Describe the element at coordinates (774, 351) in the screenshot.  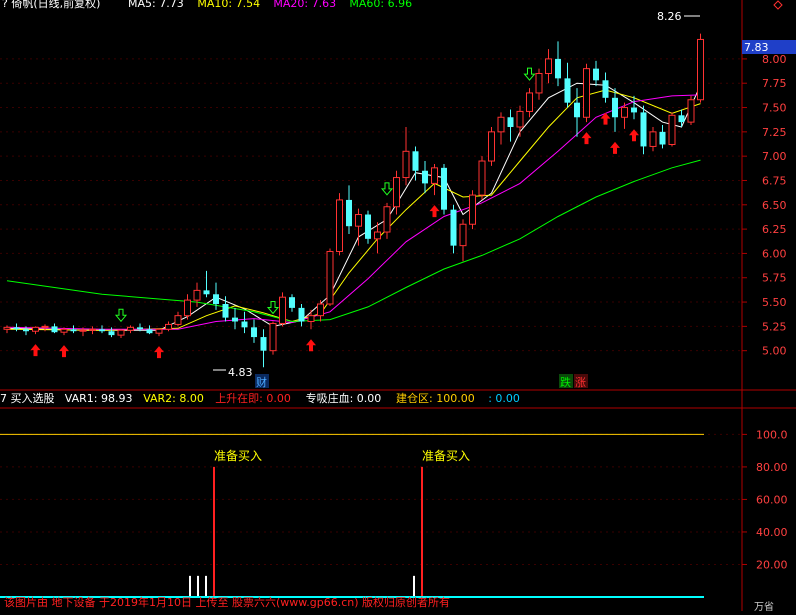
I see `price-tick-label: 5.00` at that location.